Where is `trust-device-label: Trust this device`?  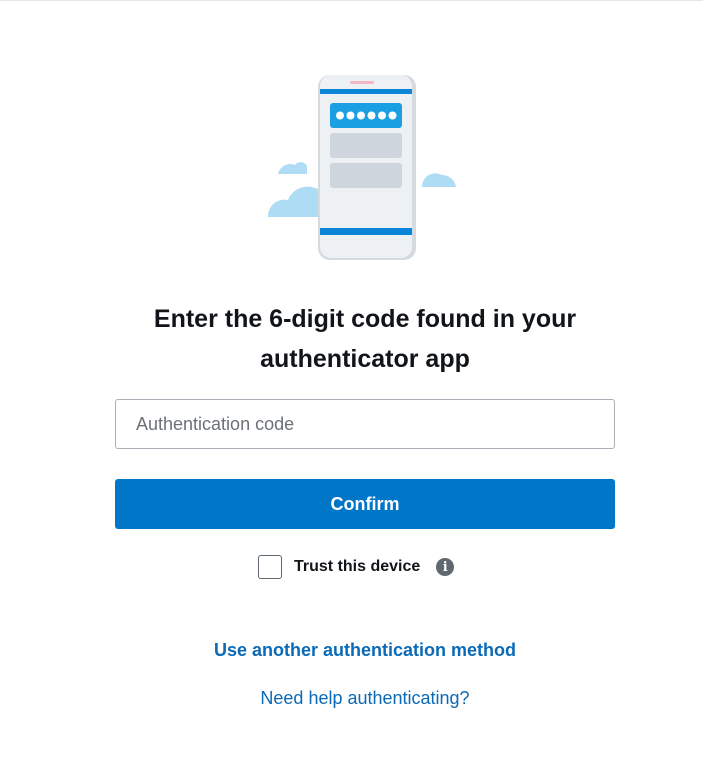
trust-device-label: Trust this device is located at coordinates (357, 567).